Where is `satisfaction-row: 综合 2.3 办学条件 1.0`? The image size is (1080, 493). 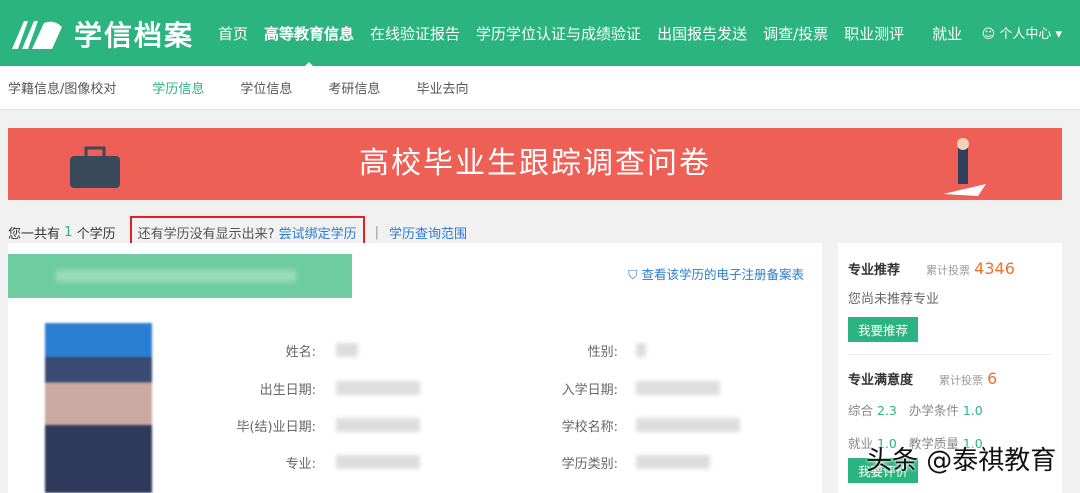 satisfaction-row: 综合 2.3 办学条件 1.0 is located at coordinates (915, 410).